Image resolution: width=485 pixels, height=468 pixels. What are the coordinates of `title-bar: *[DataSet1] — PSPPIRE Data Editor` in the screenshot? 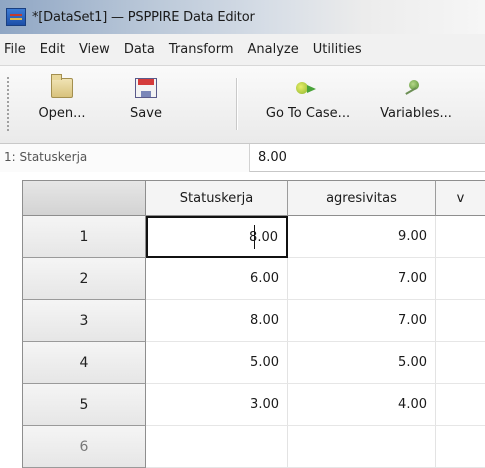 It's located at (242, 17).